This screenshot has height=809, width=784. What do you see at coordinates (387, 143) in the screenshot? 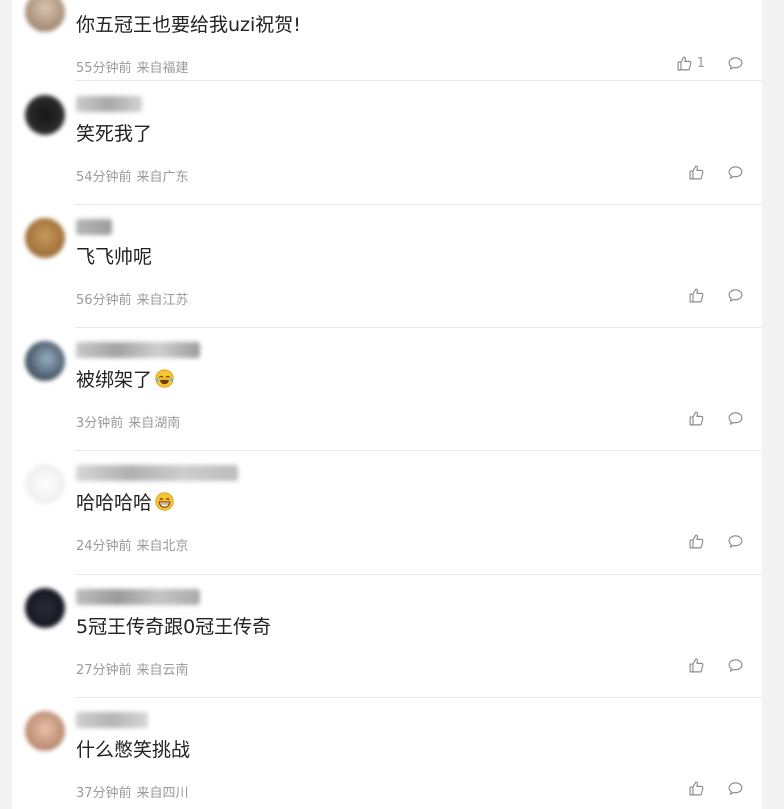
I see `comment-item: 笑死我了 54分钟前 来自广东` at bounding box center [387, 143].